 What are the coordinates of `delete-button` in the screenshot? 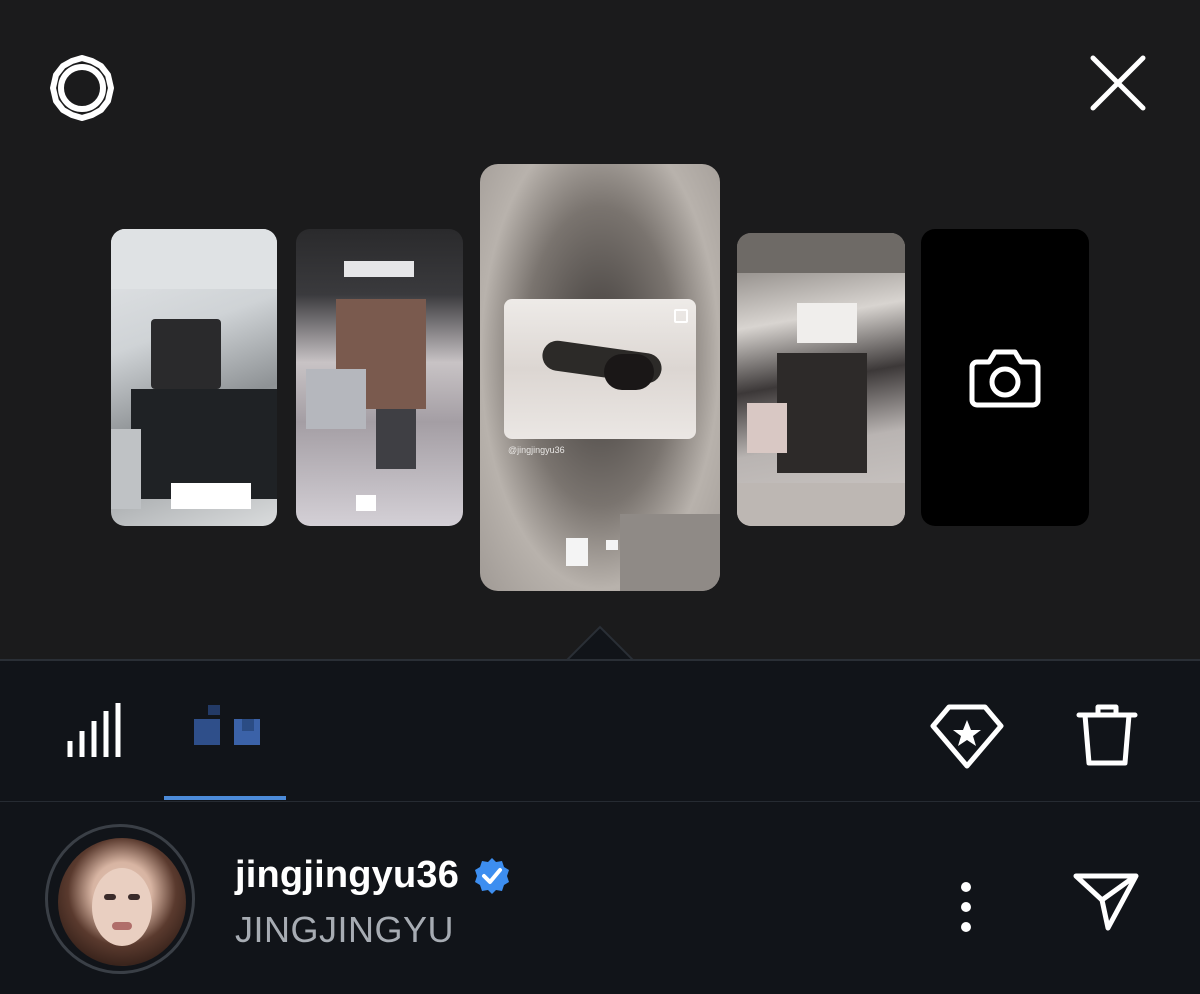 It's located at (1107, 735).